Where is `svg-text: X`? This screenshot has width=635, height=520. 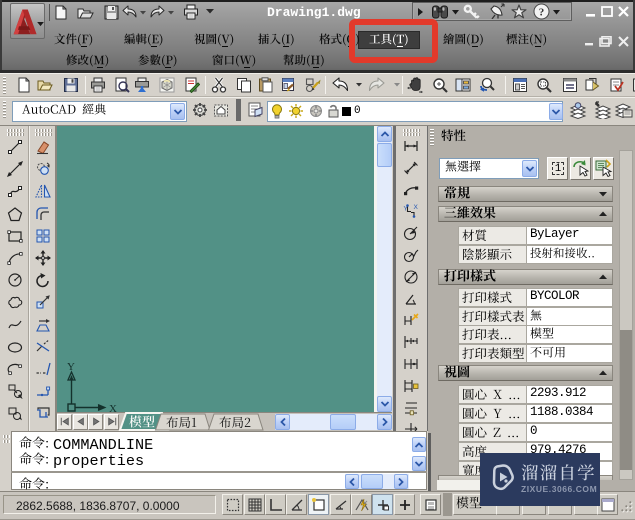
svg-text: X is located at coordinates (416, 207).